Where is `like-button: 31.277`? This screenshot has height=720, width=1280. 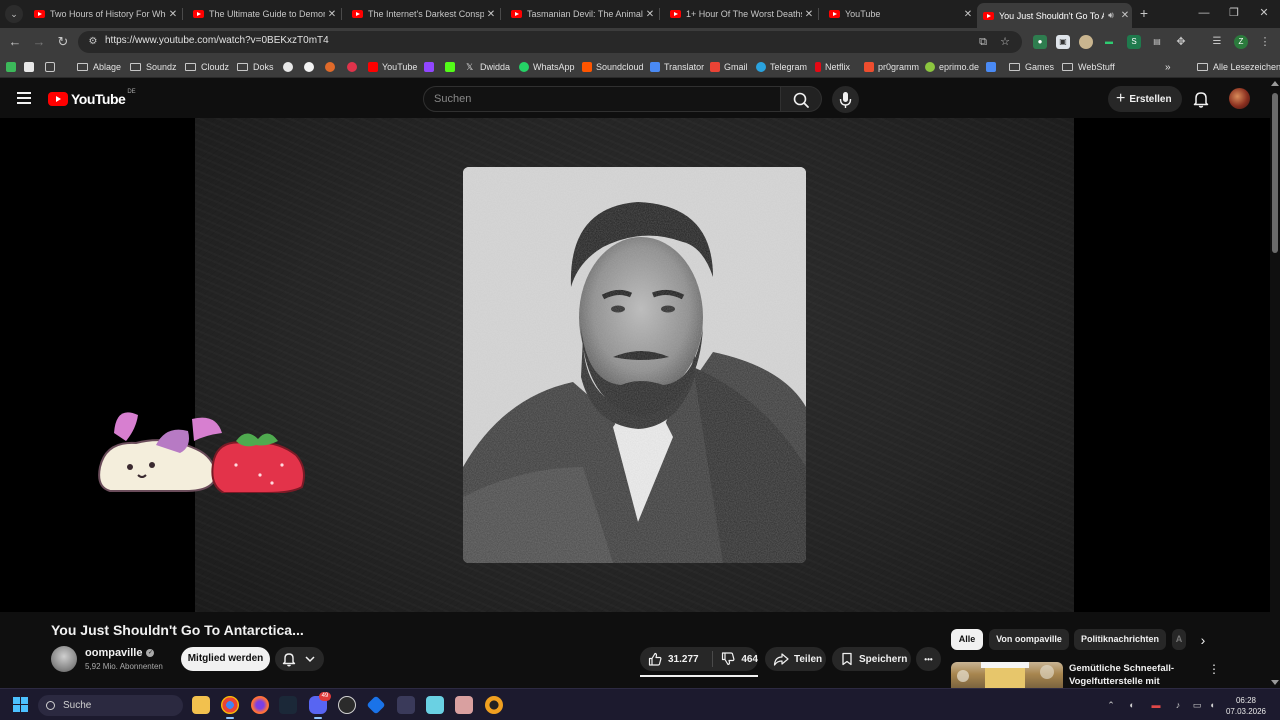
like-button: 31.277 is located at coordinates (676, 659).